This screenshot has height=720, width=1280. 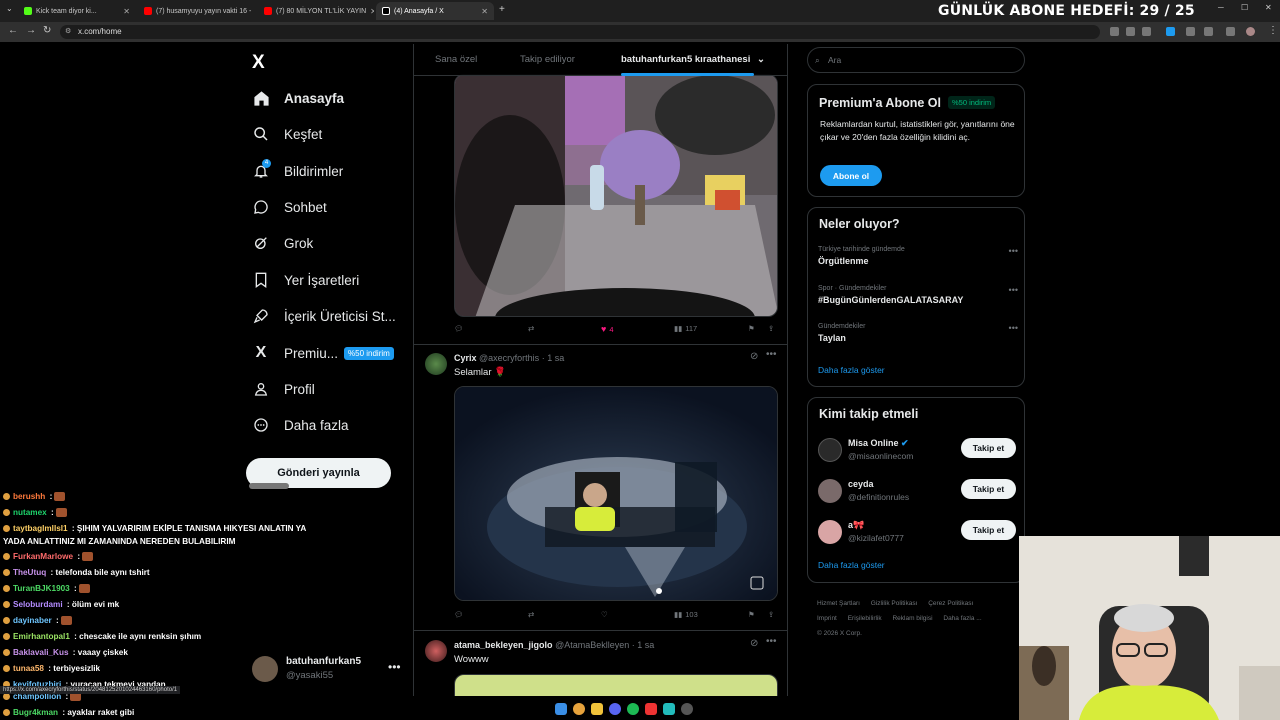 What do you see at coordinates (47, 30) in the screenshot?
I see `reload-icon: ↻` at bounding box center [47, 30].